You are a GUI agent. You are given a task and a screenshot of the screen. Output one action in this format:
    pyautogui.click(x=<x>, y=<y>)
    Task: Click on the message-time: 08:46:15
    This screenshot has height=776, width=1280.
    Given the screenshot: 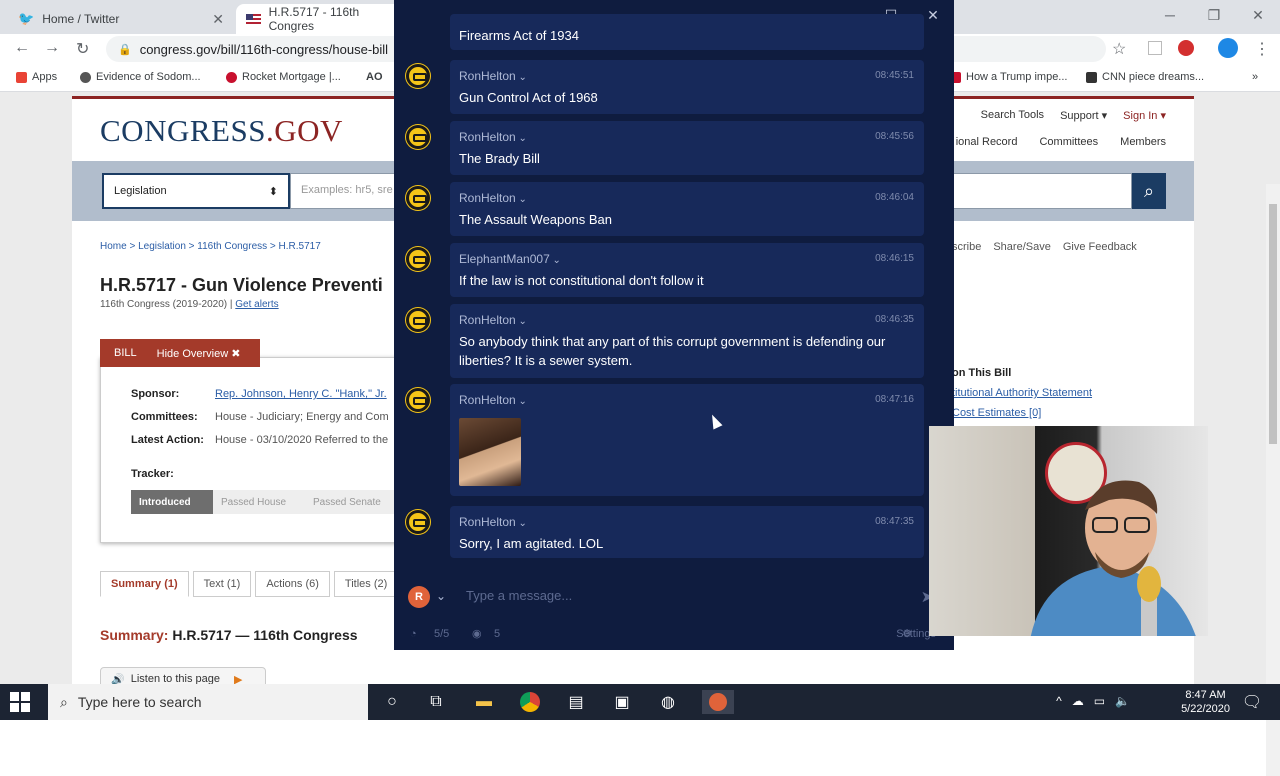 What is the action you would take?
    pyautogui.click(x=894, y=258)
    